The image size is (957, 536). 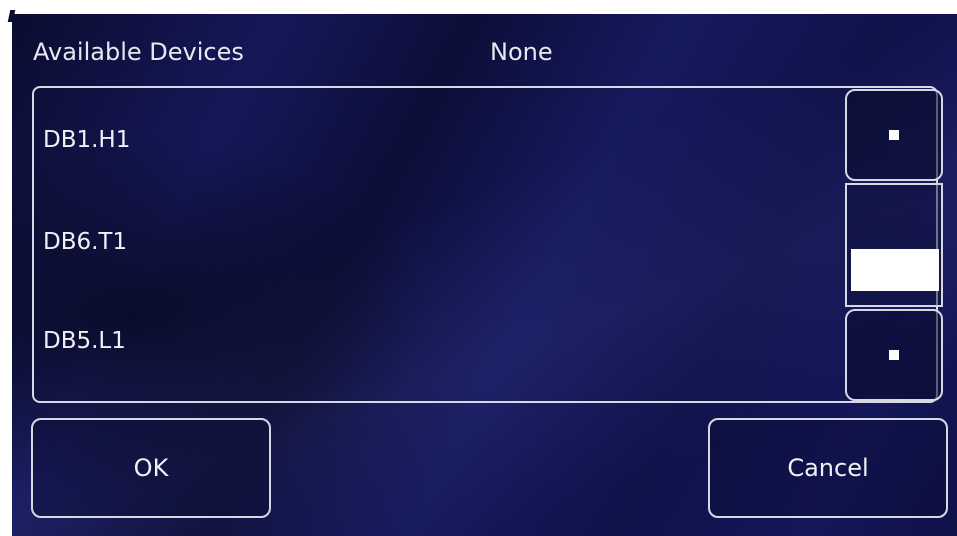 I want to click on scroll-down-icon, so click(x=894, y=355).